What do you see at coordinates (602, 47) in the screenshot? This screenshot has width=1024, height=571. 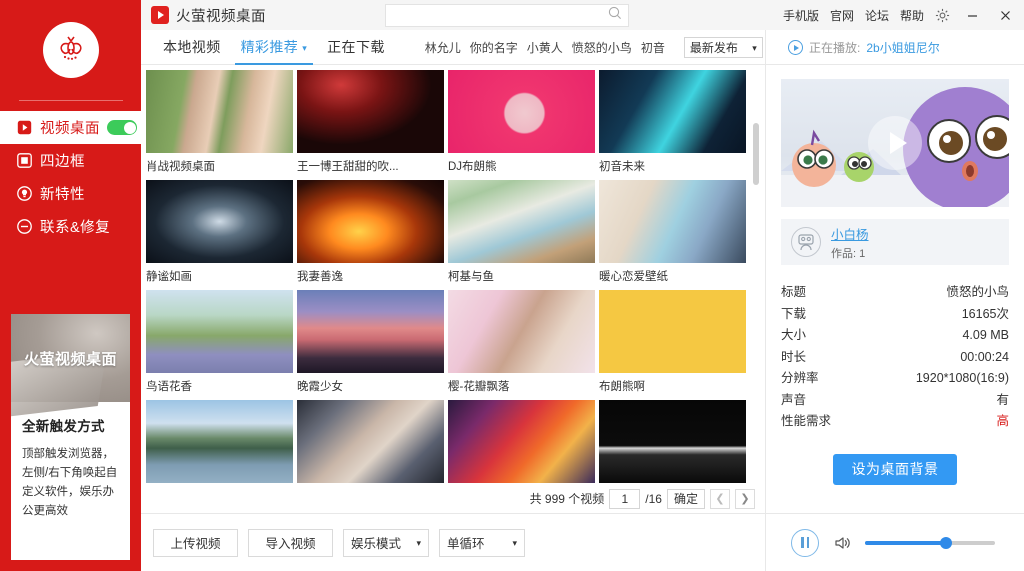 I see `tag-item: 愤怒的小鸟` at bounding box center [602, 47].